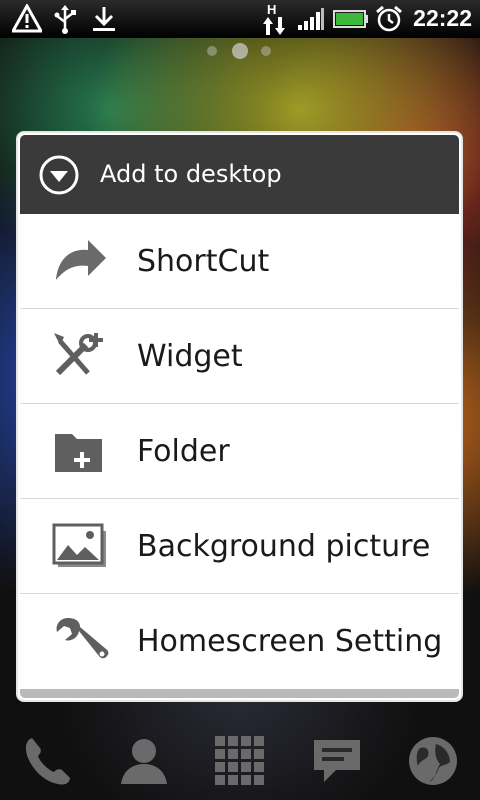  Describe the element at coordinates (389, 18) in the screenshot. I see `alarm-icon` at that location.